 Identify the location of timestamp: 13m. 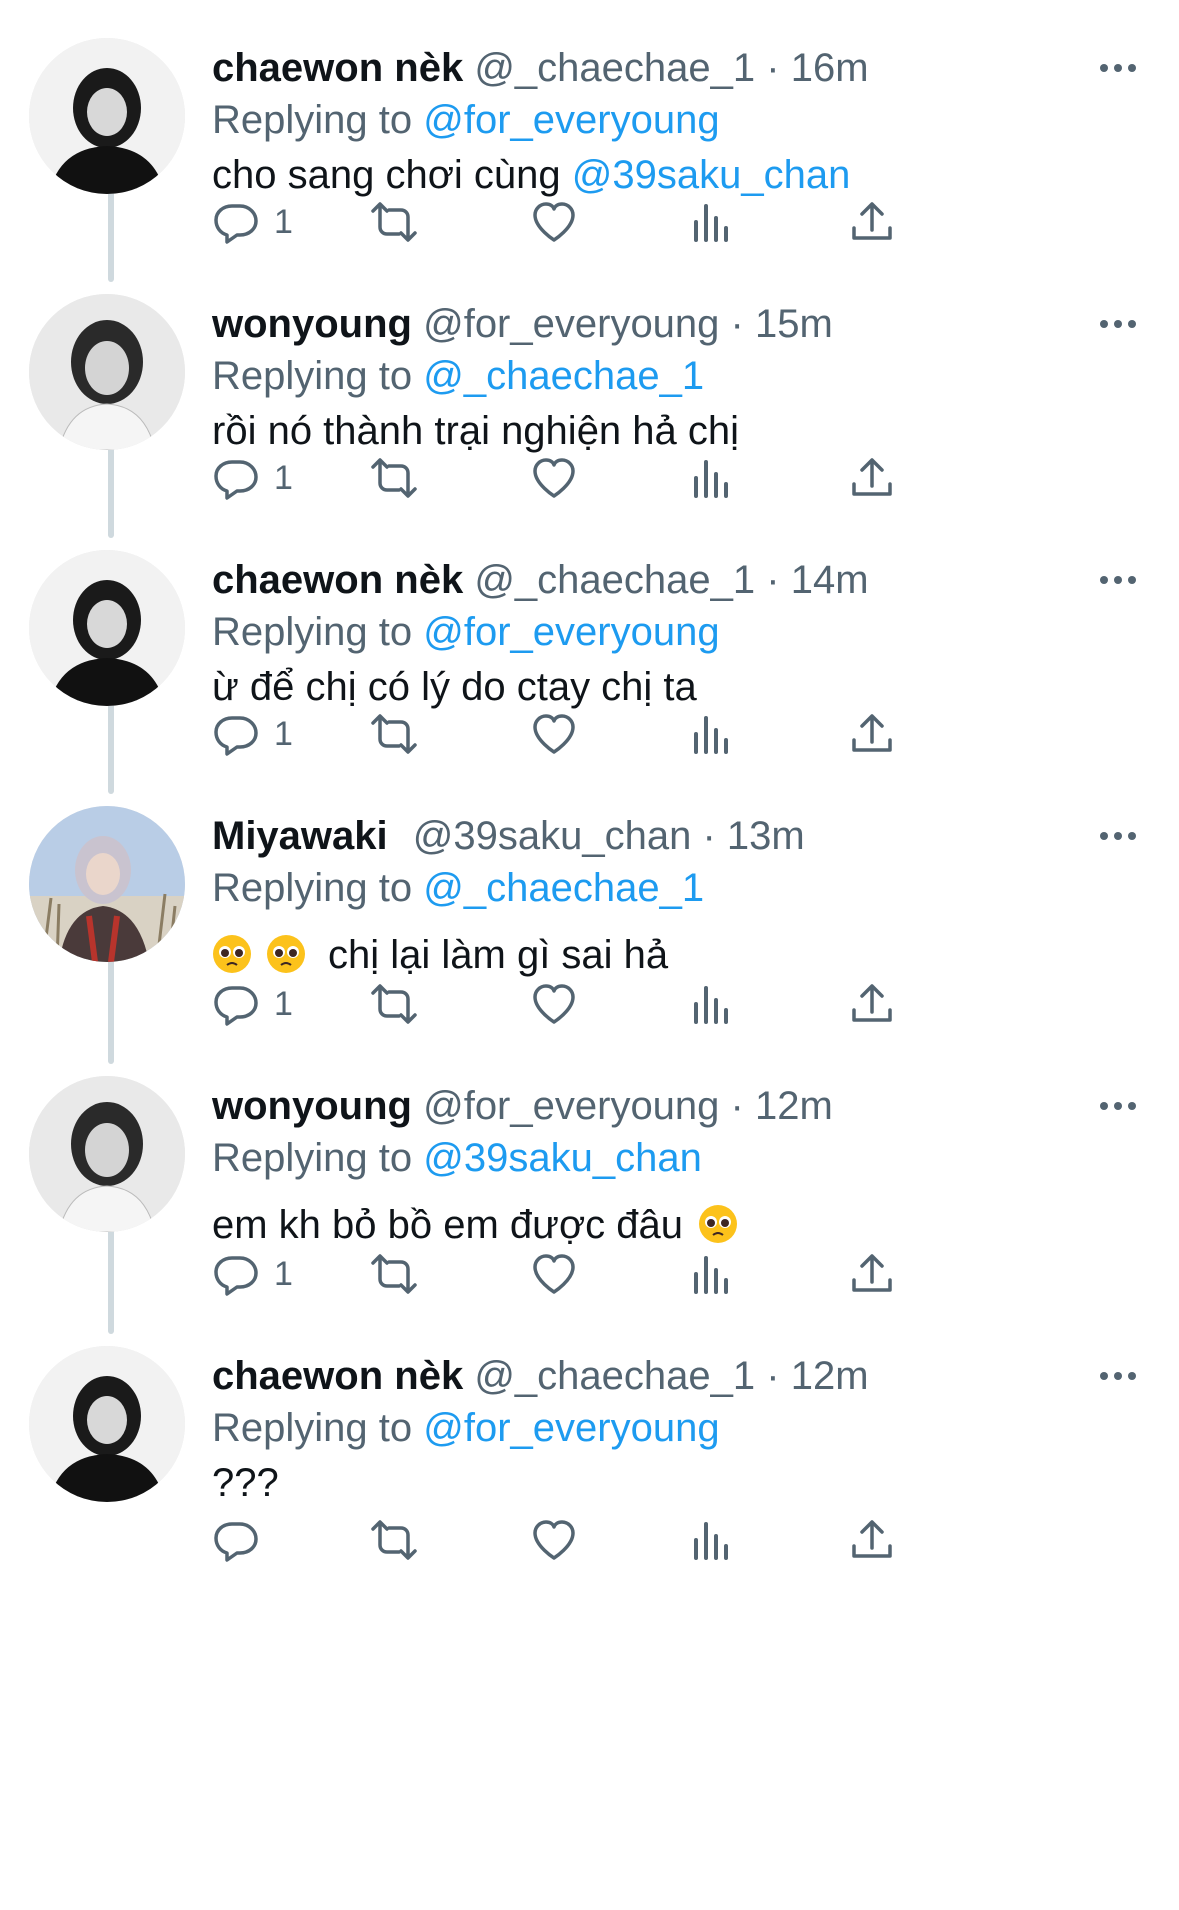
(766, 836).